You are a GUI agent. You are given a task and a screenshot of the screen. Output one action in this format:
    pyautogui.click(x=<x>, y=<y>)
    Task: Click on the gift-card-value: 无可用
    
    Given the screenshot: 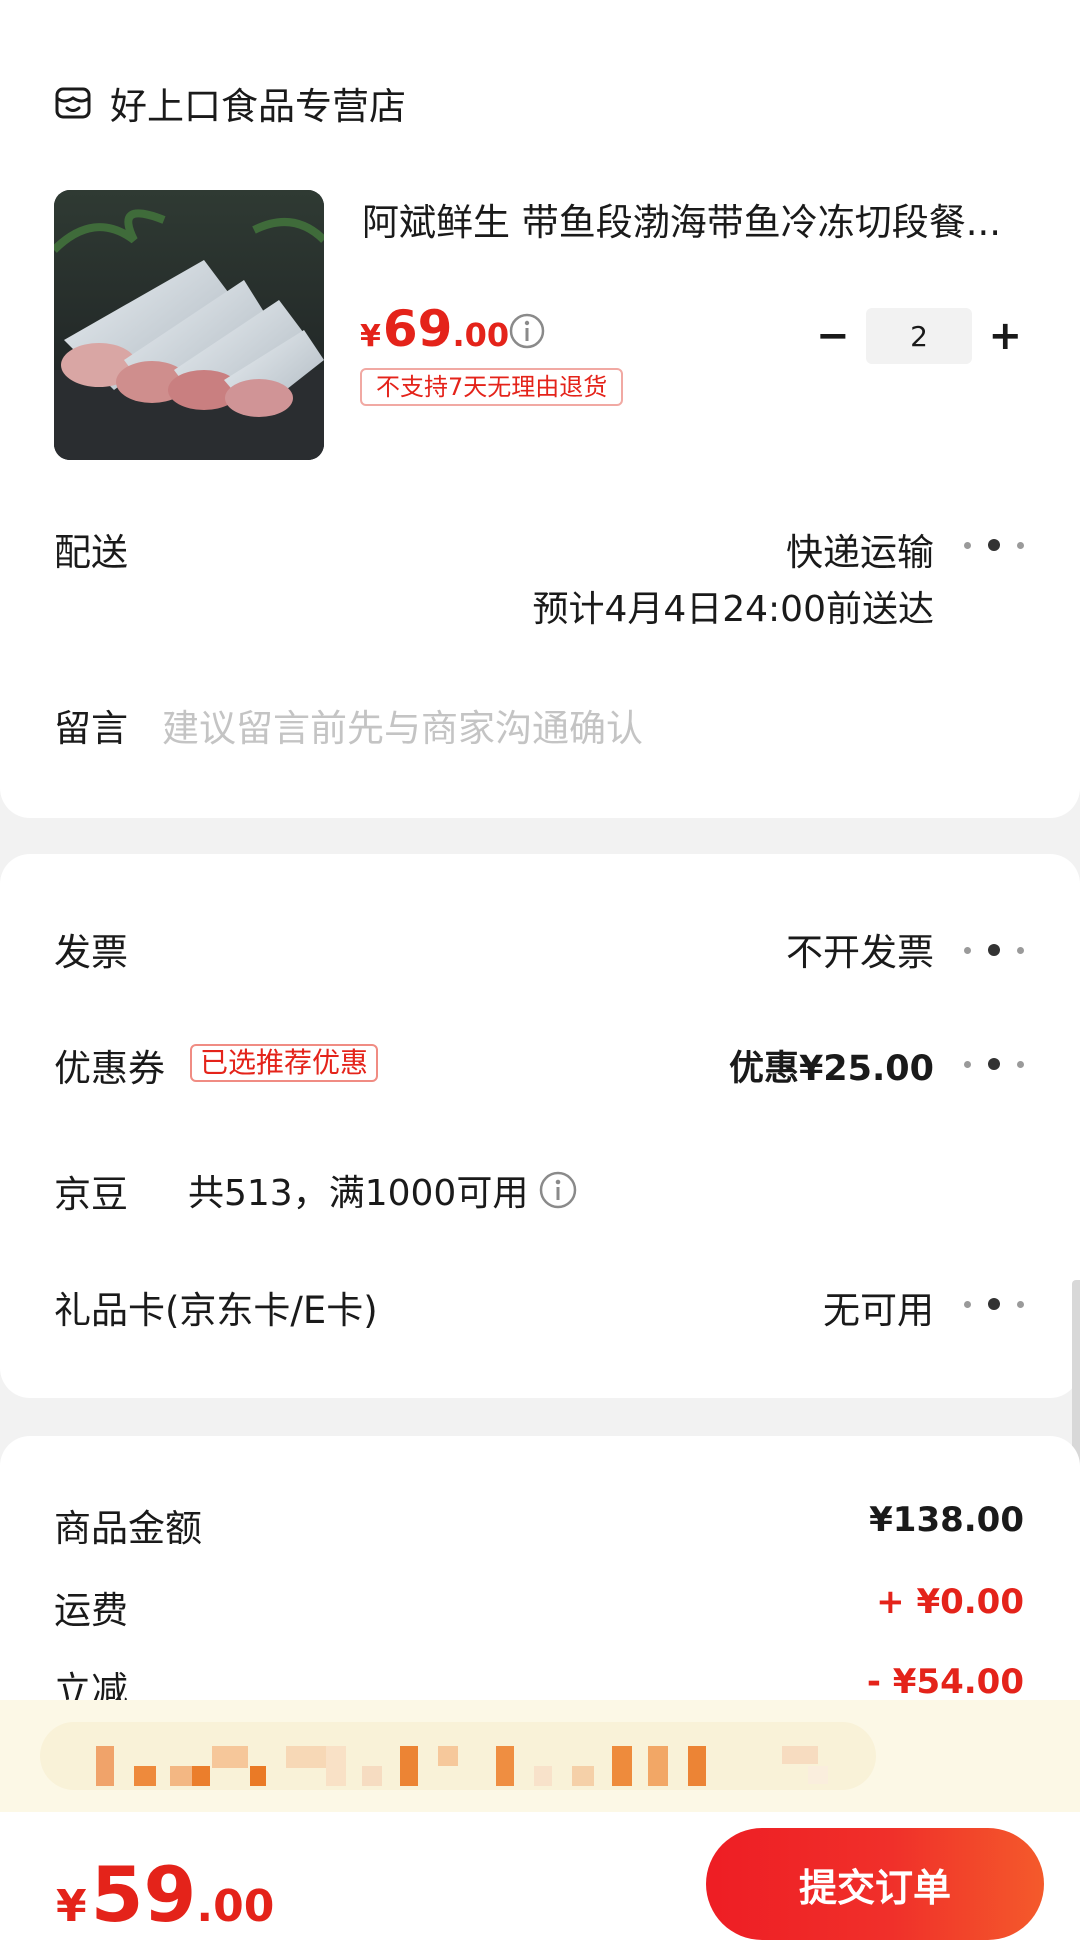 What is the action you would take?
    pyautogui.click(x=878, y=1307)
    